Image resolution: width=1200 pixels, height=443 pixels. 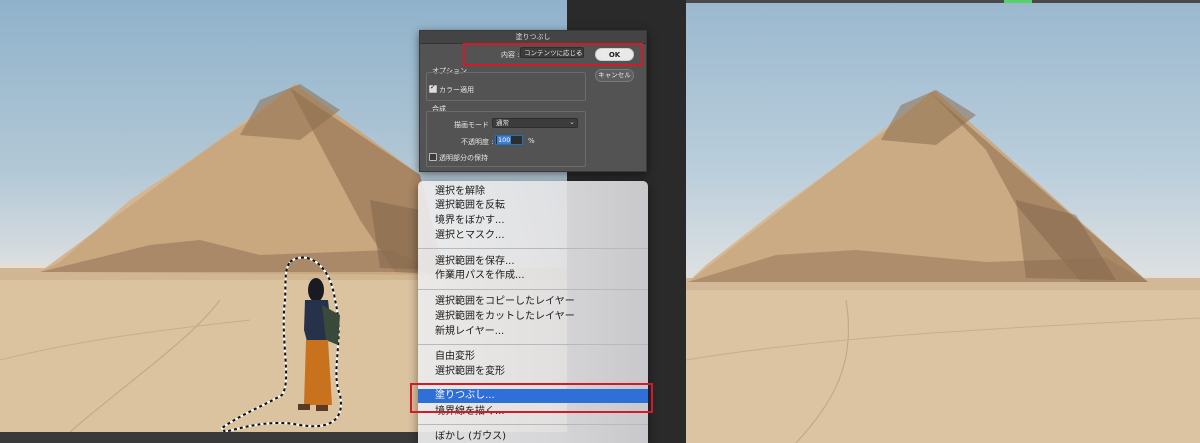 What do you see at coordinates (614, 75) in the screenshot?
I see `cancel-button: キャンセル` at bounding box center [614, 75].